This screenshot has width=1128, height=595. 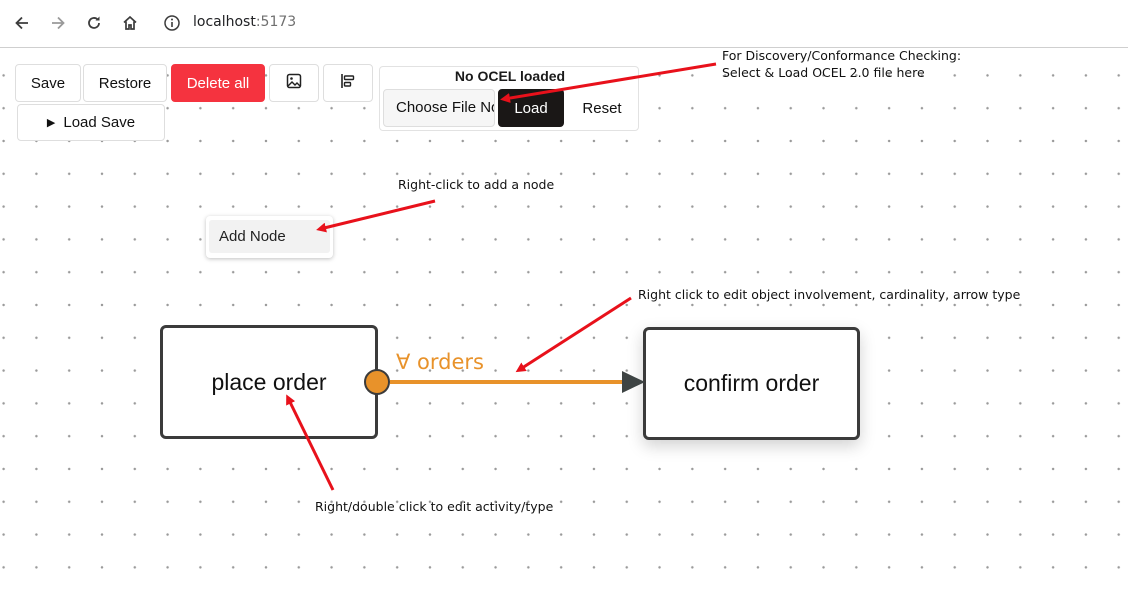 What do you see at coordinates (823, 72) in the screenshot?
I see `ocel-hint-line2: Select & Load OCEL 2.0 file here` at bounding box center [823, 72].